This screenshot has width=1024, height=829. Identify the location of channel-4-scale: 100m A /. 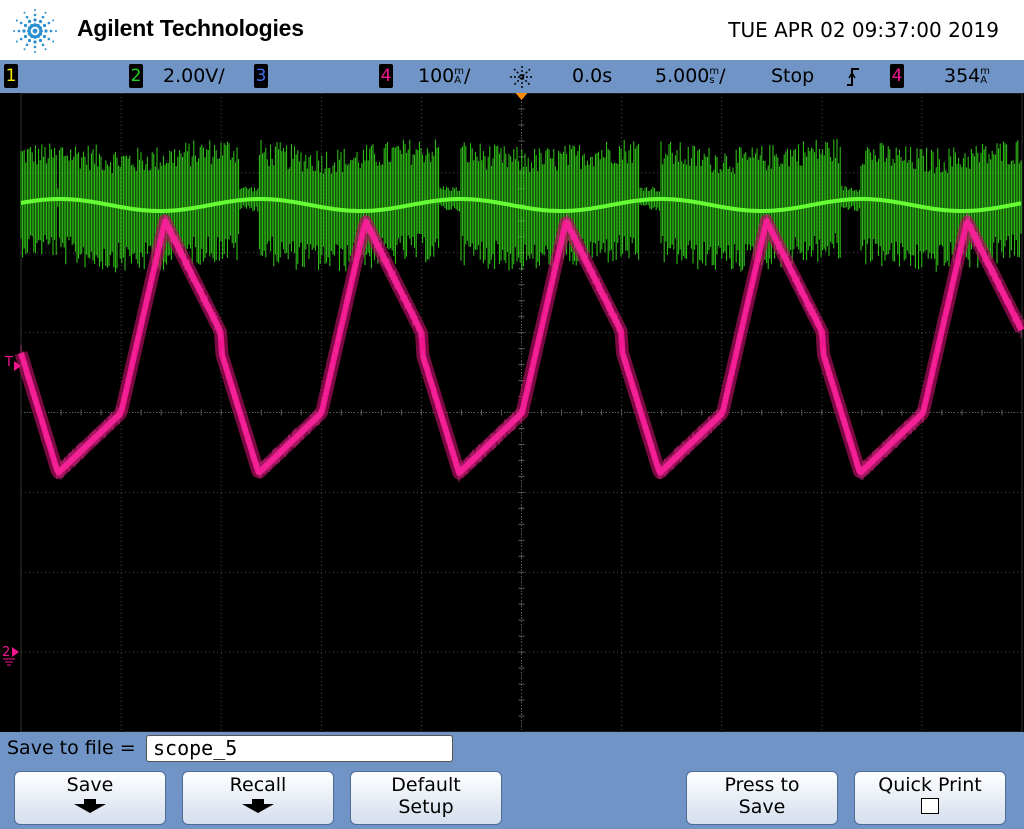
(444, 76).